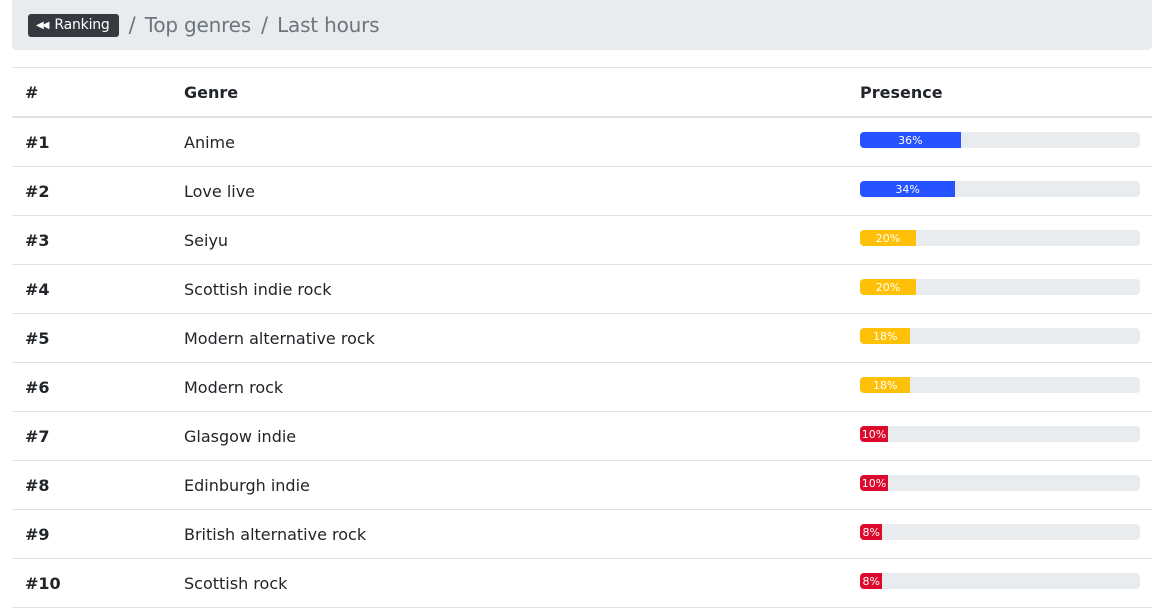 The width and height of the screenshot is (1162, 608). I want to click on row-presence: 34%, so click(1000, 189).